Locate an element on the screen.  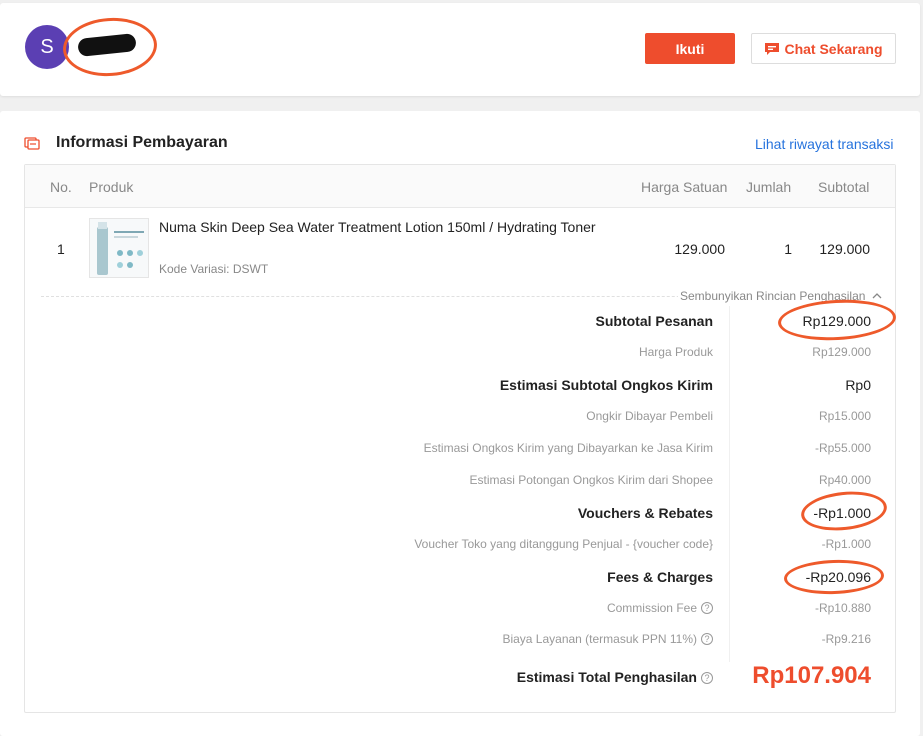
product-variant: Kode Variasi: DSWT is located at coordinates (214, 269).